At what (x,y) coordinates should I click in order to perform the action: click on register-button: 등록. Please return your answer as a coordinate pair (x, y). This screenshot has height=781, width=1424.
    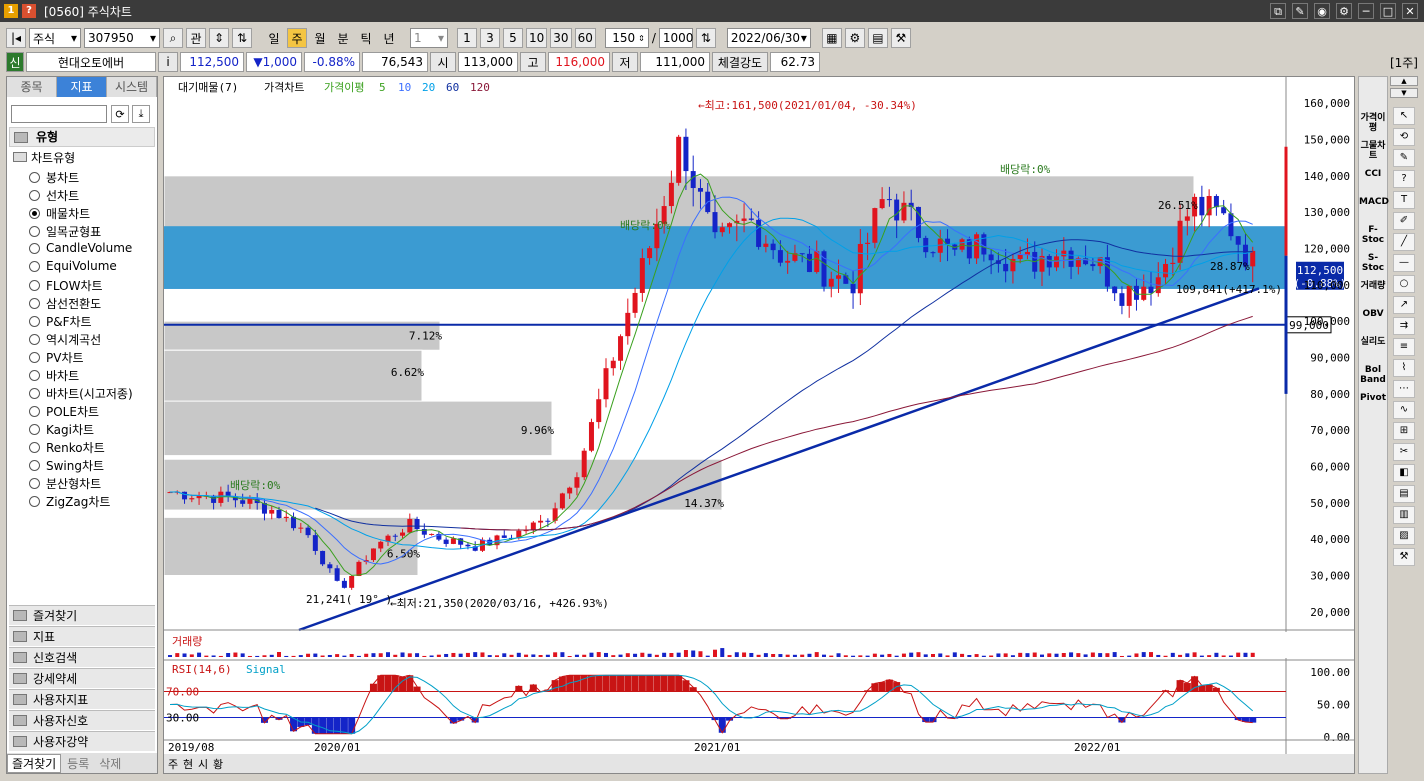
    Looking at the image, I should click on (78, 763).